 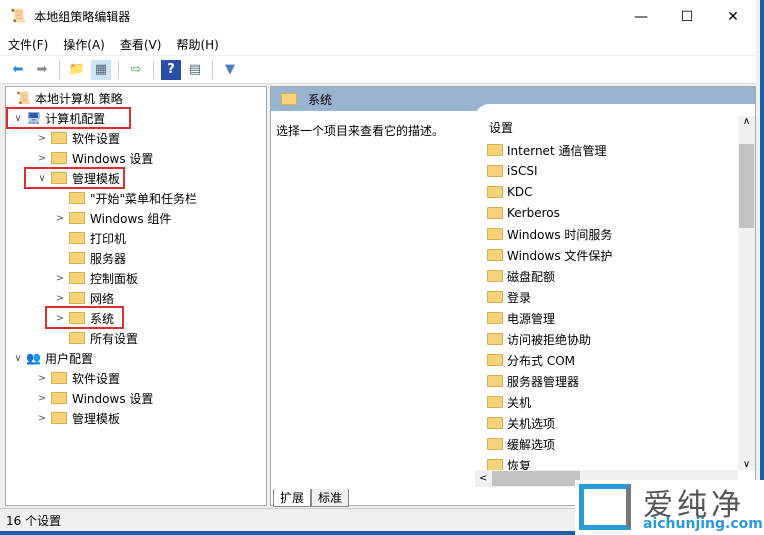 What do you see at coordinates (136, 70) in the screenshot?
I see `export-list-icon: ⇨` at bounding box center [136, 70].